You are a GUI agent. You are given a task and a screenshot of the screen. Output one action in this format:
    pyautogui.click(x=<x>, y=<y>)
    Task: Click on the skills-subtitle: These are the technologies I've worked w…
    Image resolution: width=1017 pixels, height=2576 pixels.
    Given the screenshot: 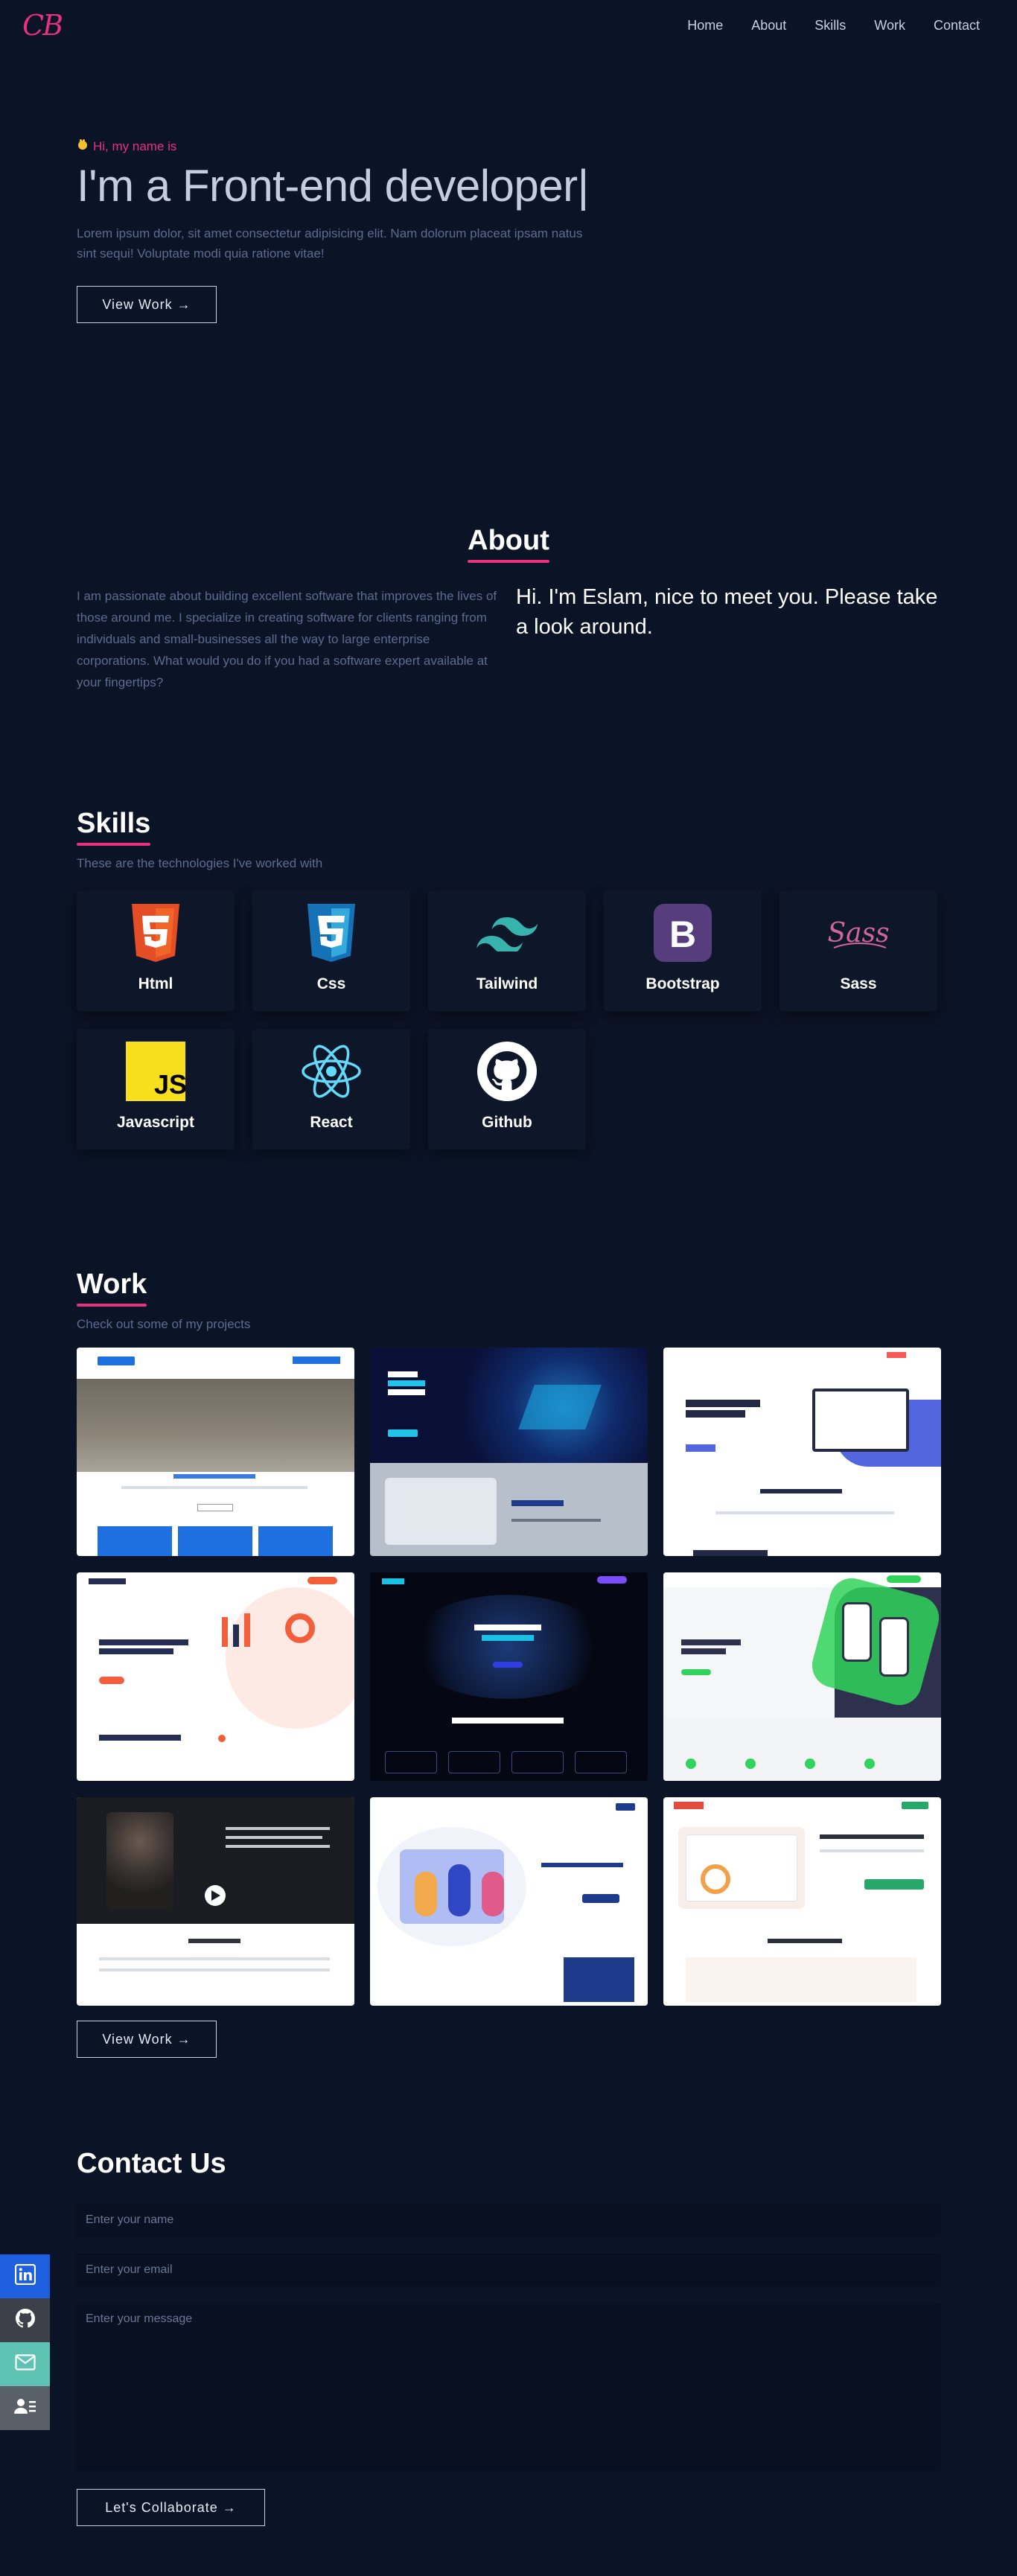 What is the action you would take?
    pyautogui.click(x=200, y=863)
    